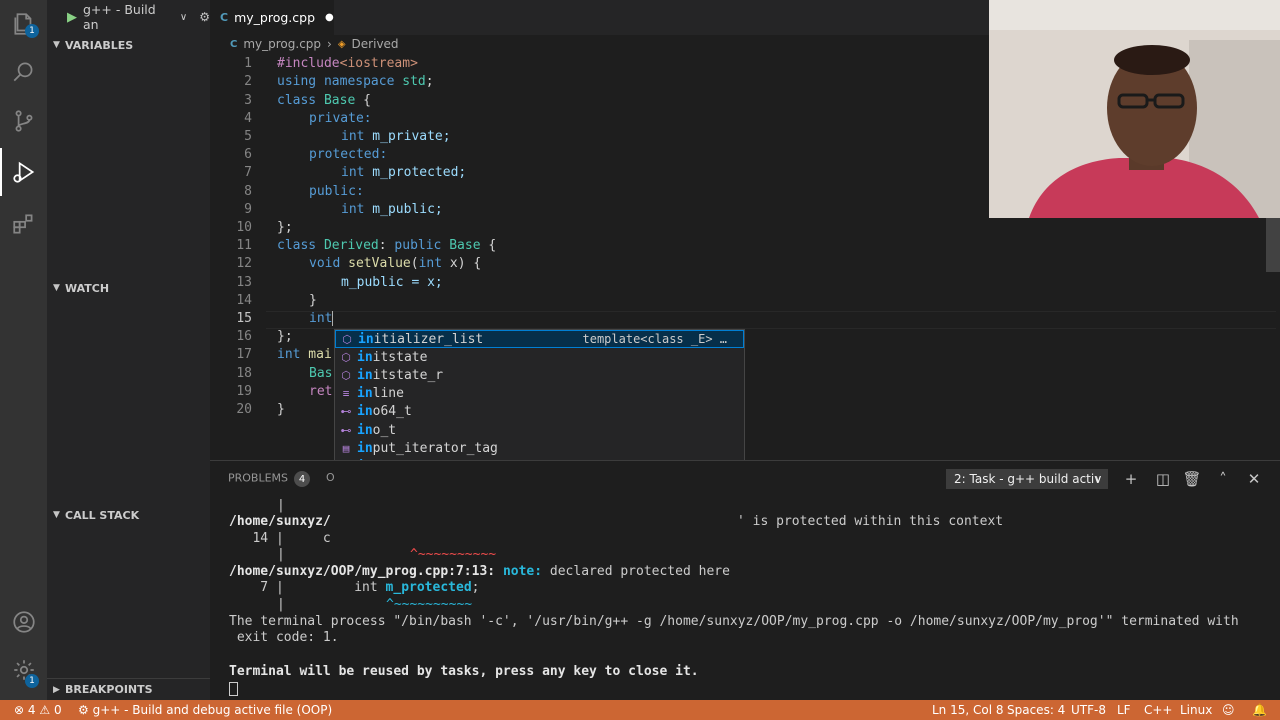 The height and width of the screenshot is (720, 1280). What do you see at coordinates (272, 17) in the screenshot?
I see `tab-my-prog-cpp: C my_prog.cpp ●` at bounding box center [272, 17].